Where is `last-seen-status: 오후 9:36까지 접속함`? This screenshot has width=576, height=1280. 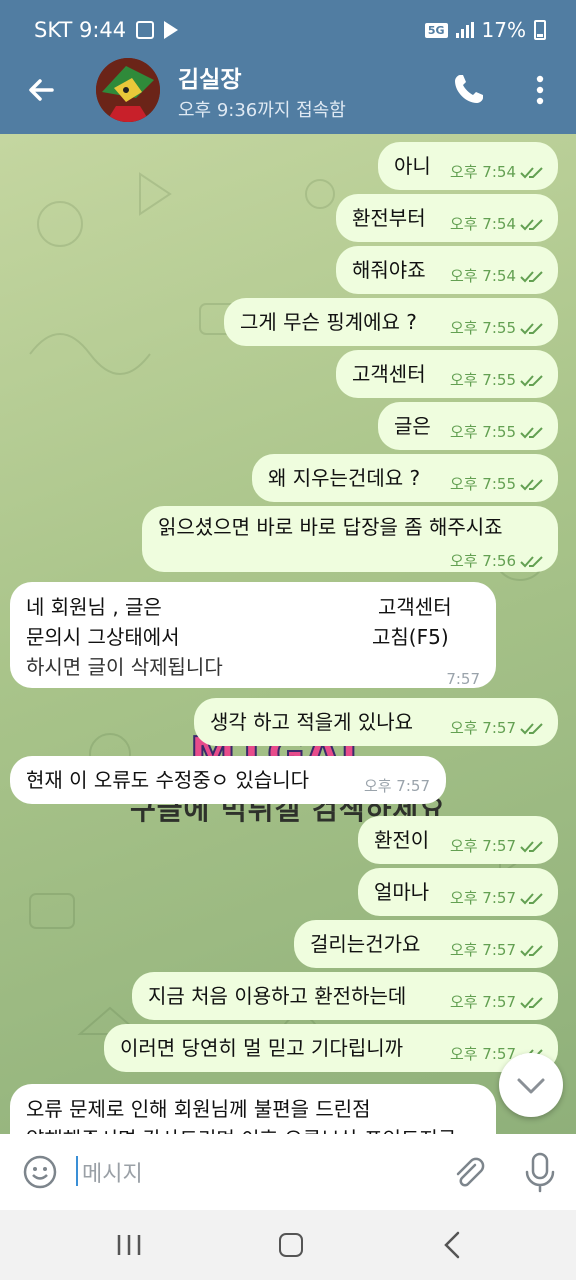 last-seen-status: 오후 9:36까지 접속함 is located at coordinates (262, 110).